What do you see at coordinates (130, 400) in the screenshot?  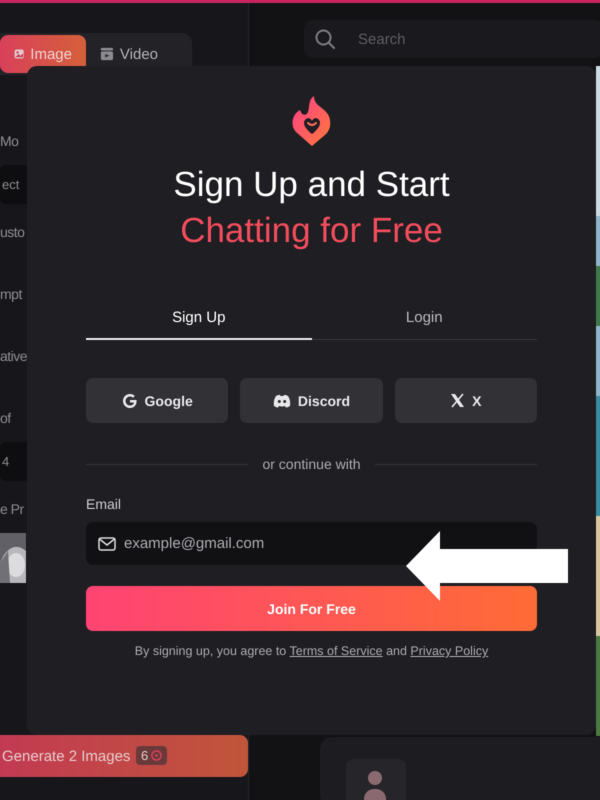 I see `google-icon` at bounding box center [130, 400].